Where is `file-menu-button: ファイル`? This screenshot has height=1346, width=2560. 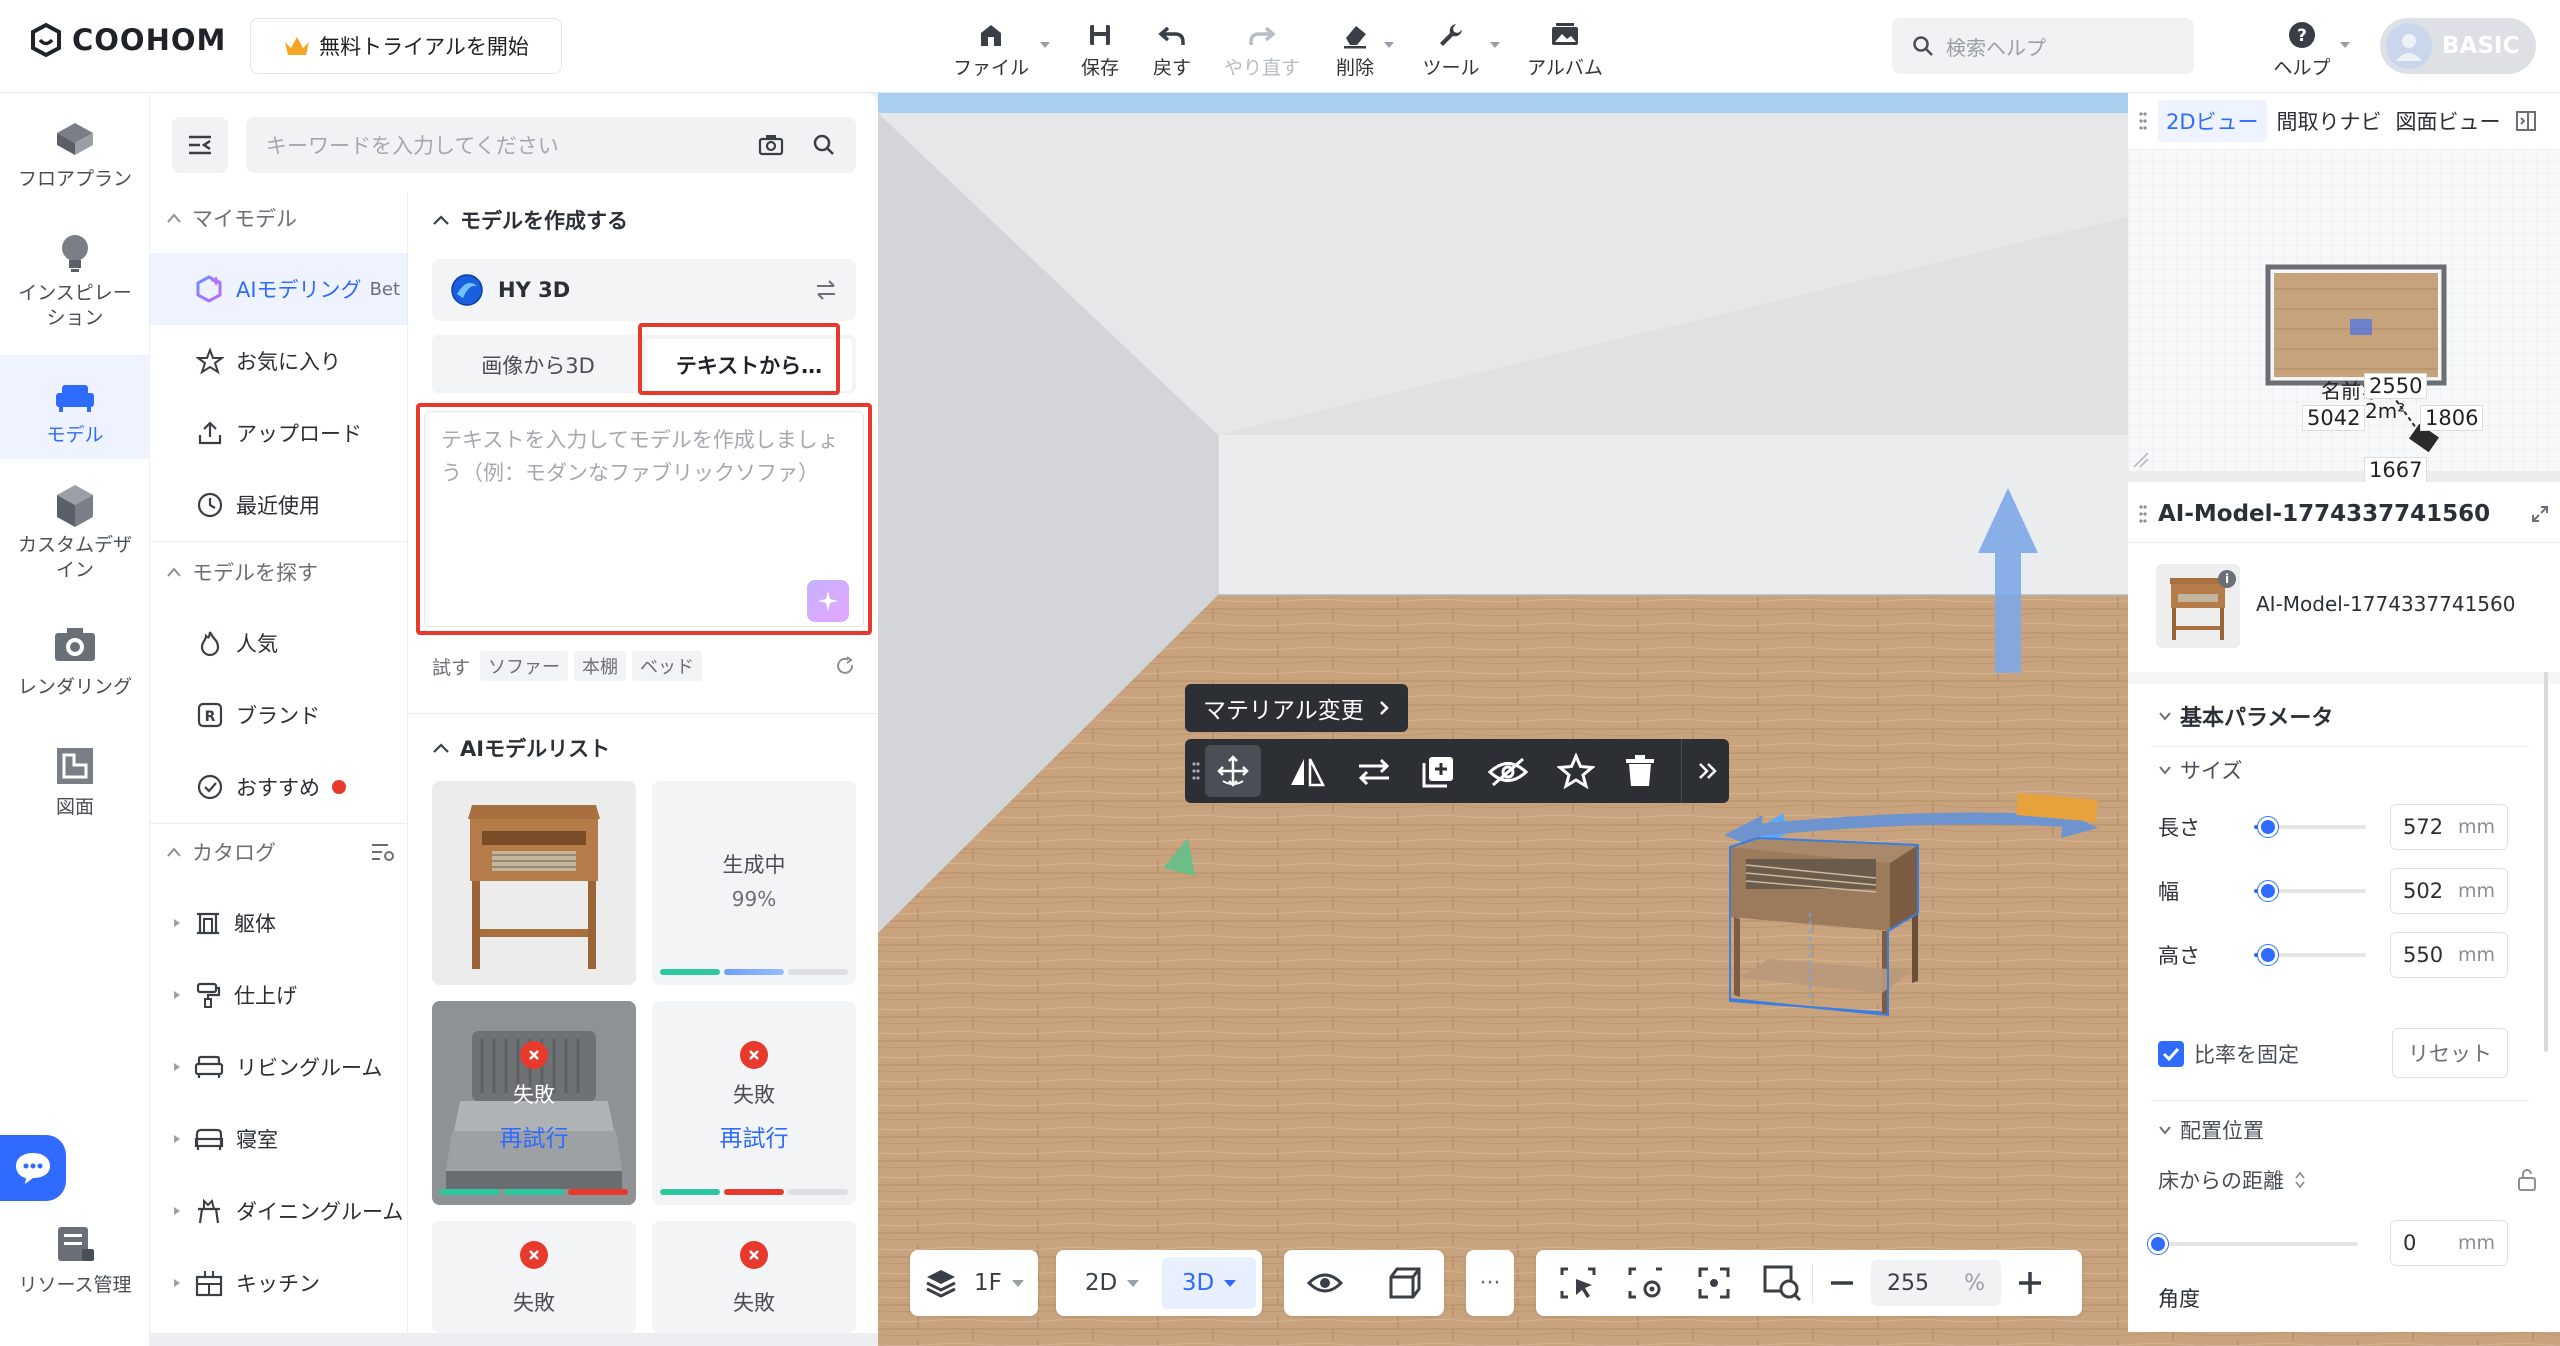
file-menu-button: ファイル is located at coordinates (991, 45).